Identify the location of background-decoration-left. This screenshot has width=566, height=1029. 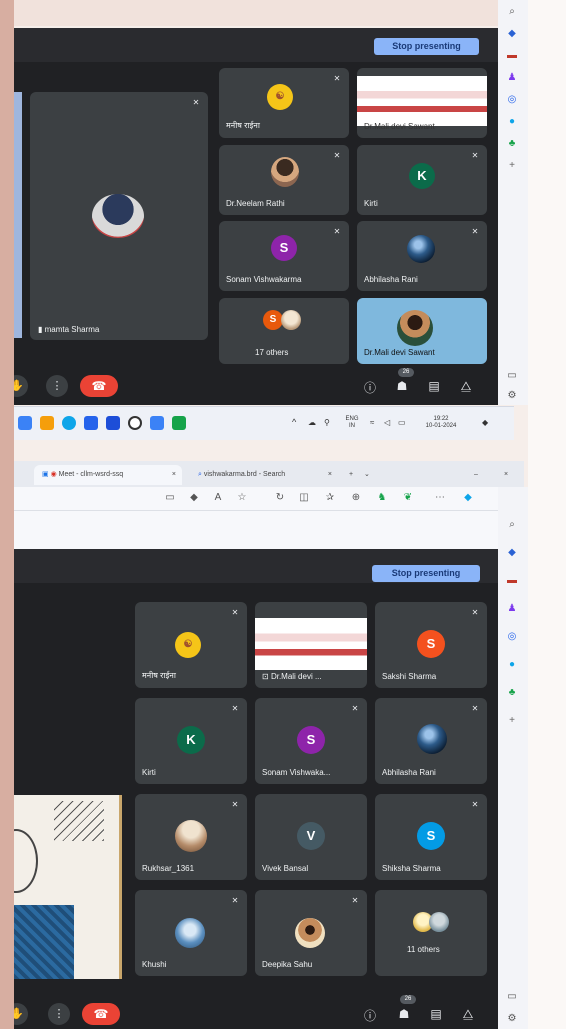
(7, 514).